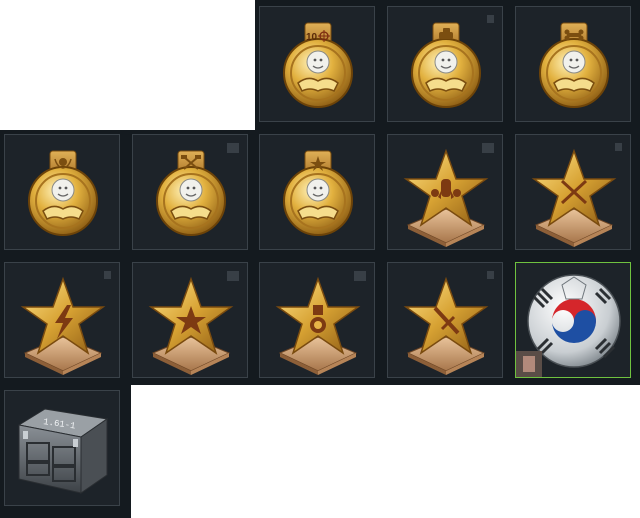 The image size is (640, 518). Describe the element at coordinates (312, 37) in the screenshot. I see `medal-ribbon-number: 10` at that location.